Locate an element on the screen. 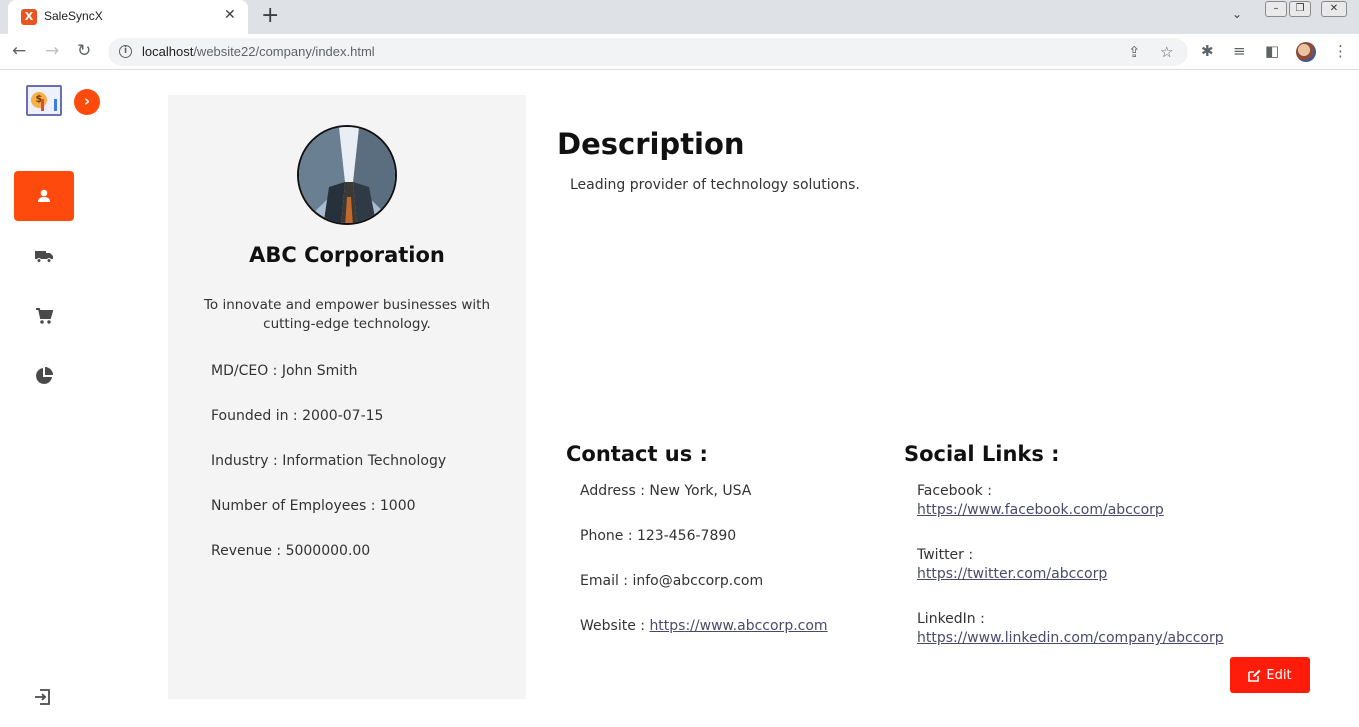  sidebar-toggle-button: › is located at coordinates (87, 102).